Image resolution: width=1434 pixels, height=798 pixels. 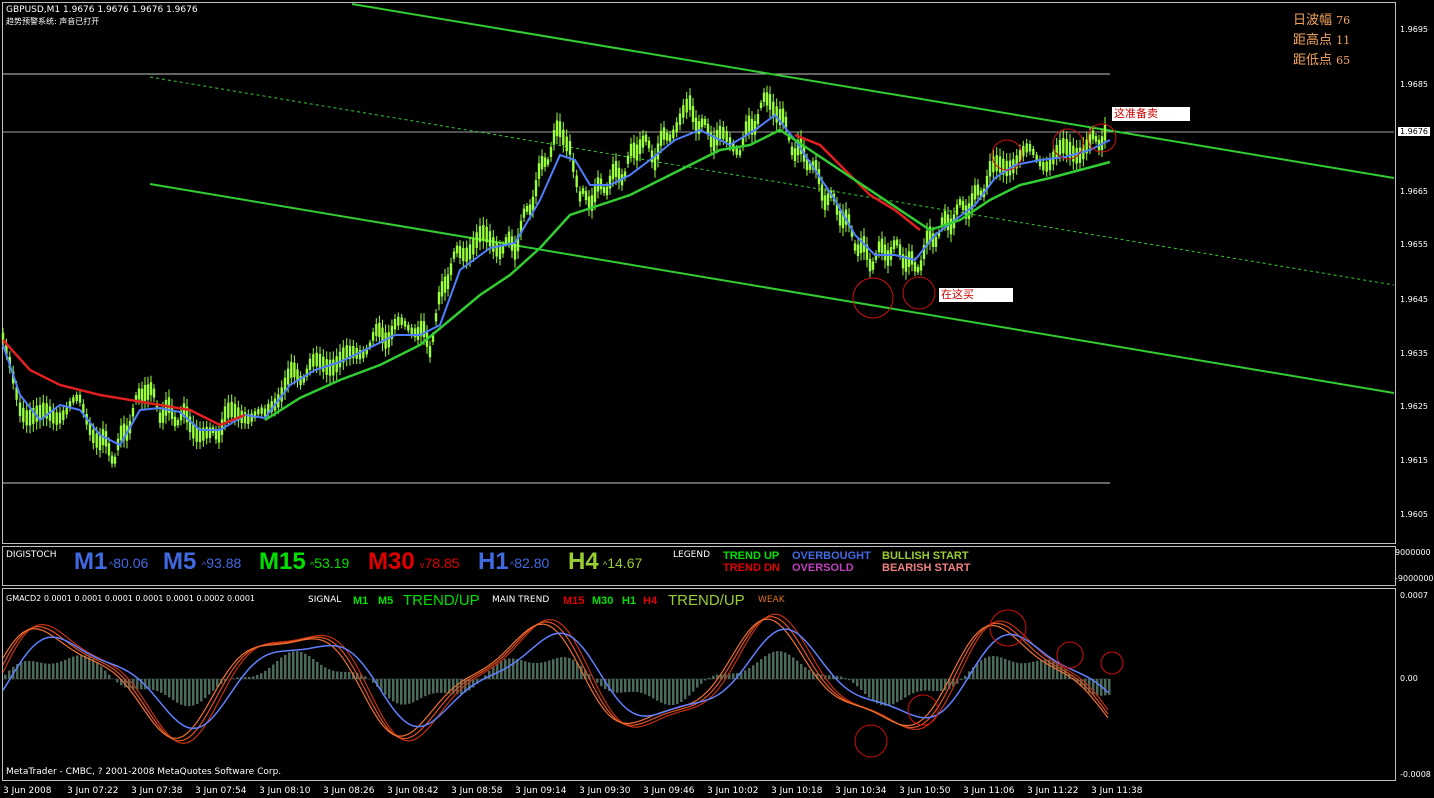 What do you see at coordinates (1414, 244) in the screenshot?
I see `price-tick: 1.9655` at bounding box center [1414, 244].